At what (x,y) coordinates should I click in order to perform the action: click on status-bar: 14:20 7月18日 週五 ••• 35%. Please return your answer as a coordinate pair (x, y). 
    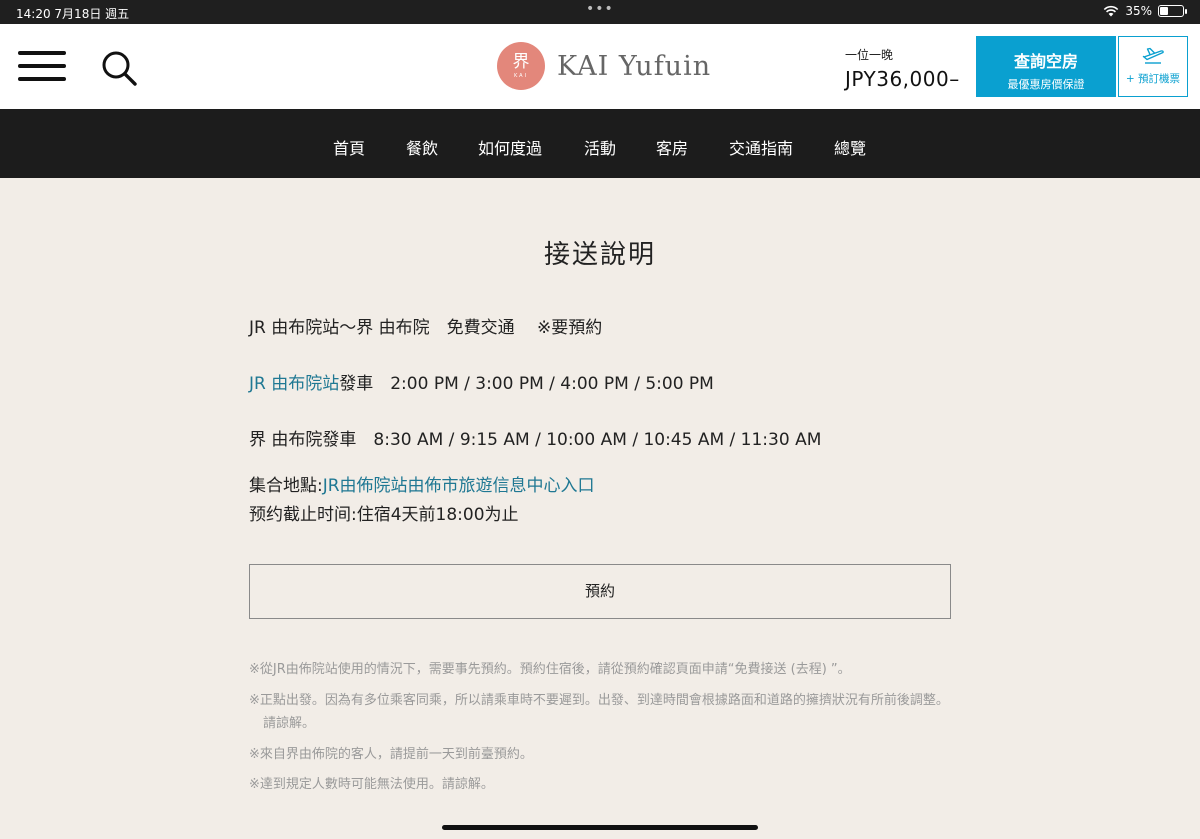
    Looking at the image, I should click on (600, 12).